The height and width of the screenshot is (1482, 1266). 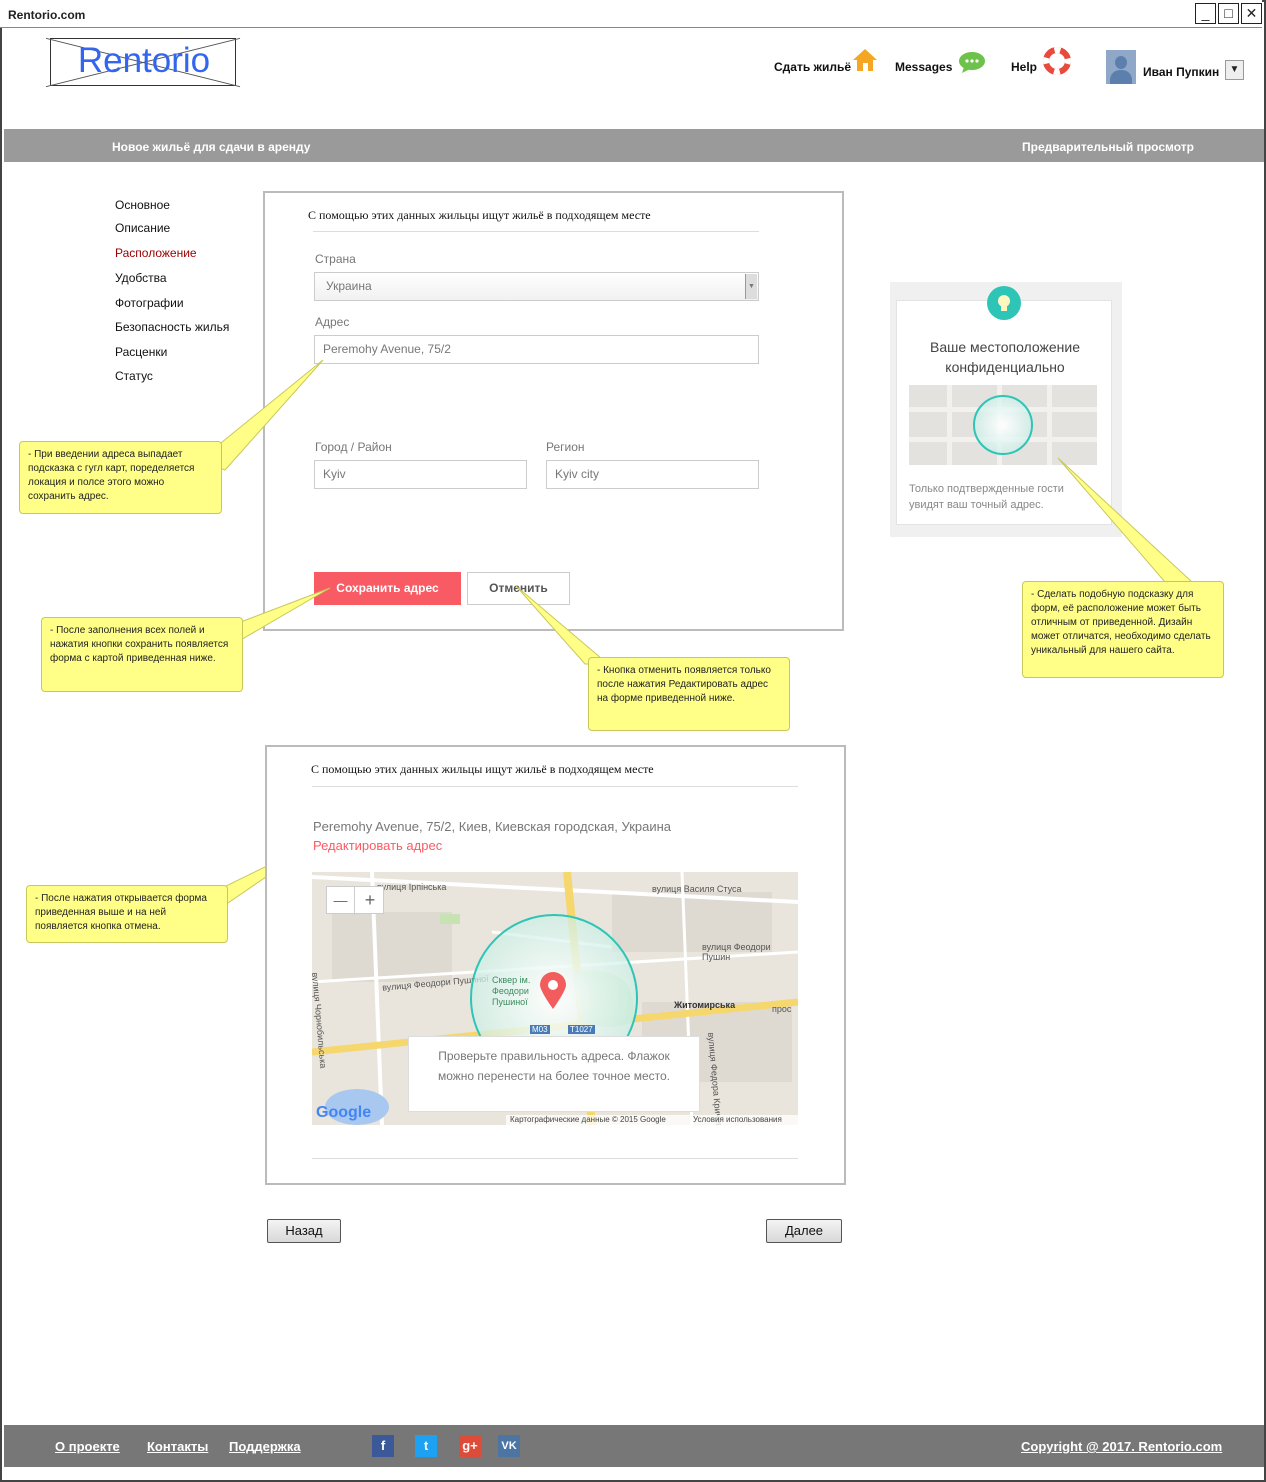 What do you see at coordinates (588, 1119) in the screenshot?
I see `map-data-credit: Картографические данные © 2015 Google` at bounding box center [588, 1119].